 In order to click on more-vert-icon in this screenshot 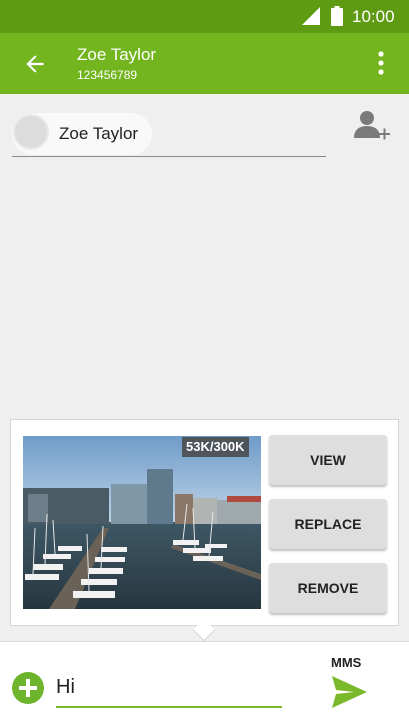, I will do `click(381, 63)`.